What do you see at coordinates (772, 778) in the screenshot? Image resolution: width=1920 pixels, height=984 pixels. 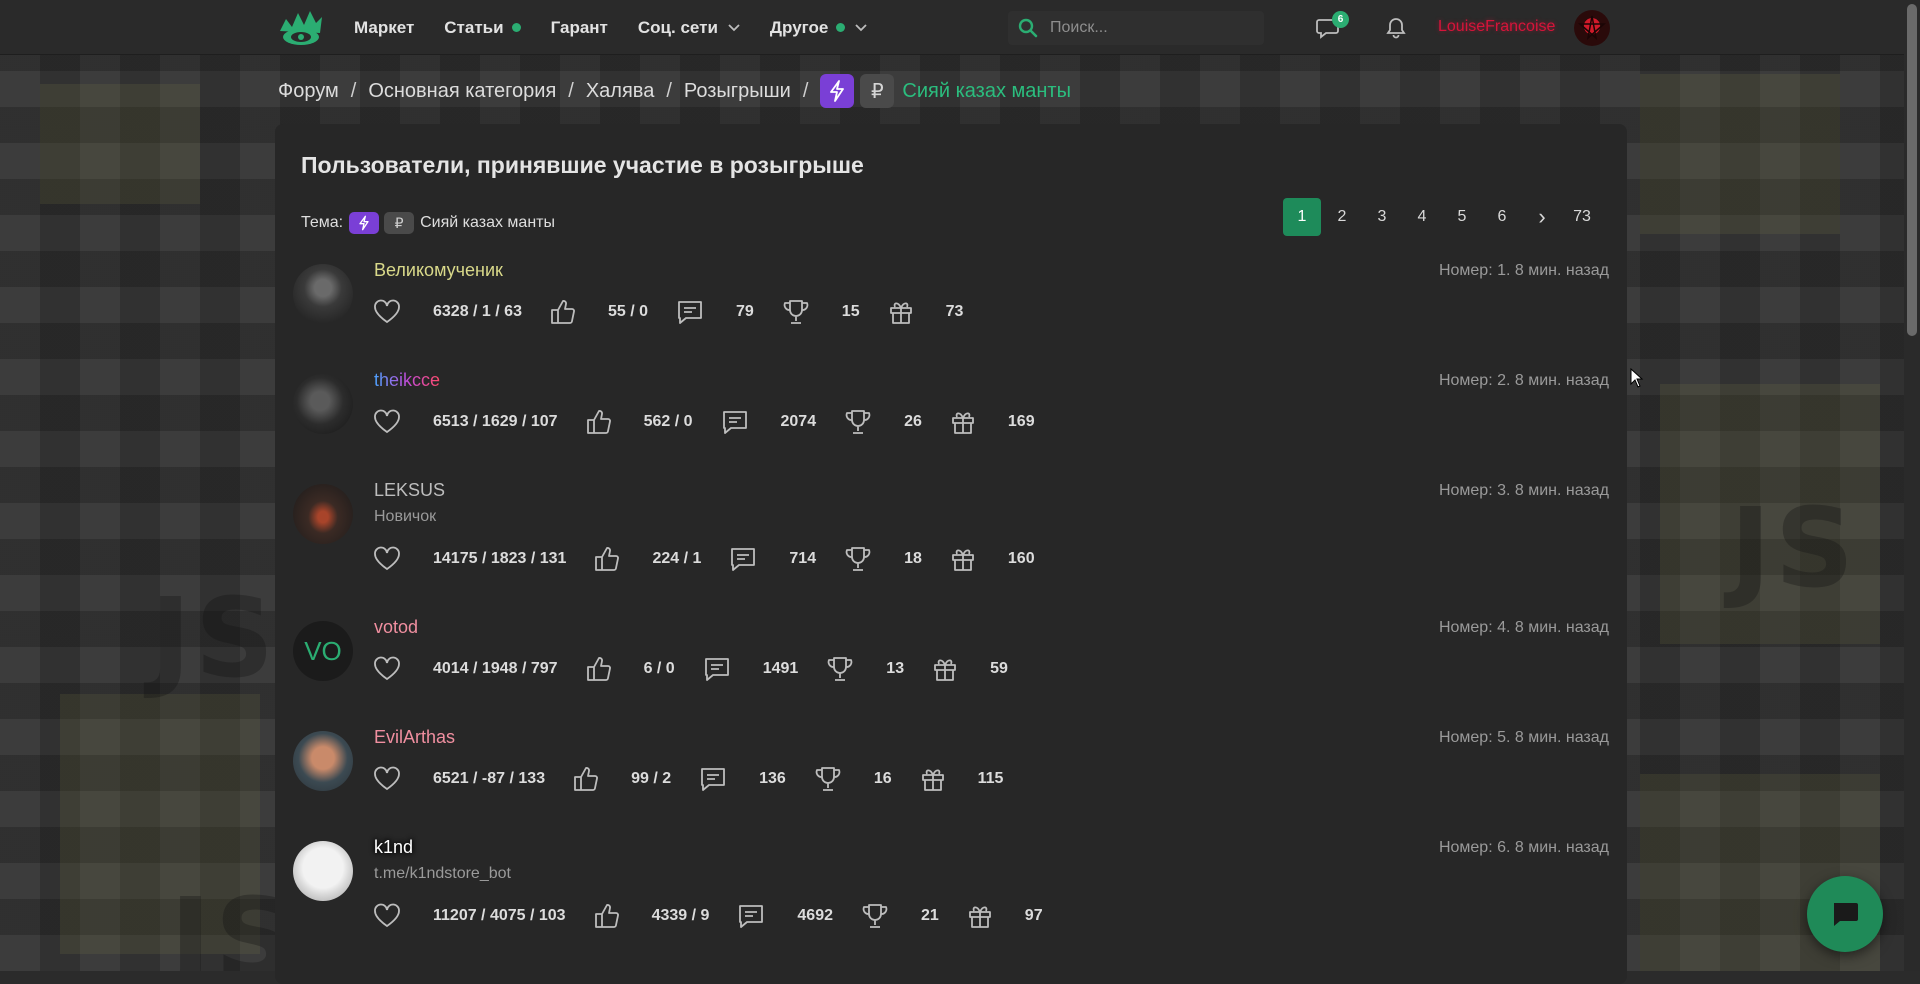 I see `stat-value: 136` at bounding box center [772, 778].